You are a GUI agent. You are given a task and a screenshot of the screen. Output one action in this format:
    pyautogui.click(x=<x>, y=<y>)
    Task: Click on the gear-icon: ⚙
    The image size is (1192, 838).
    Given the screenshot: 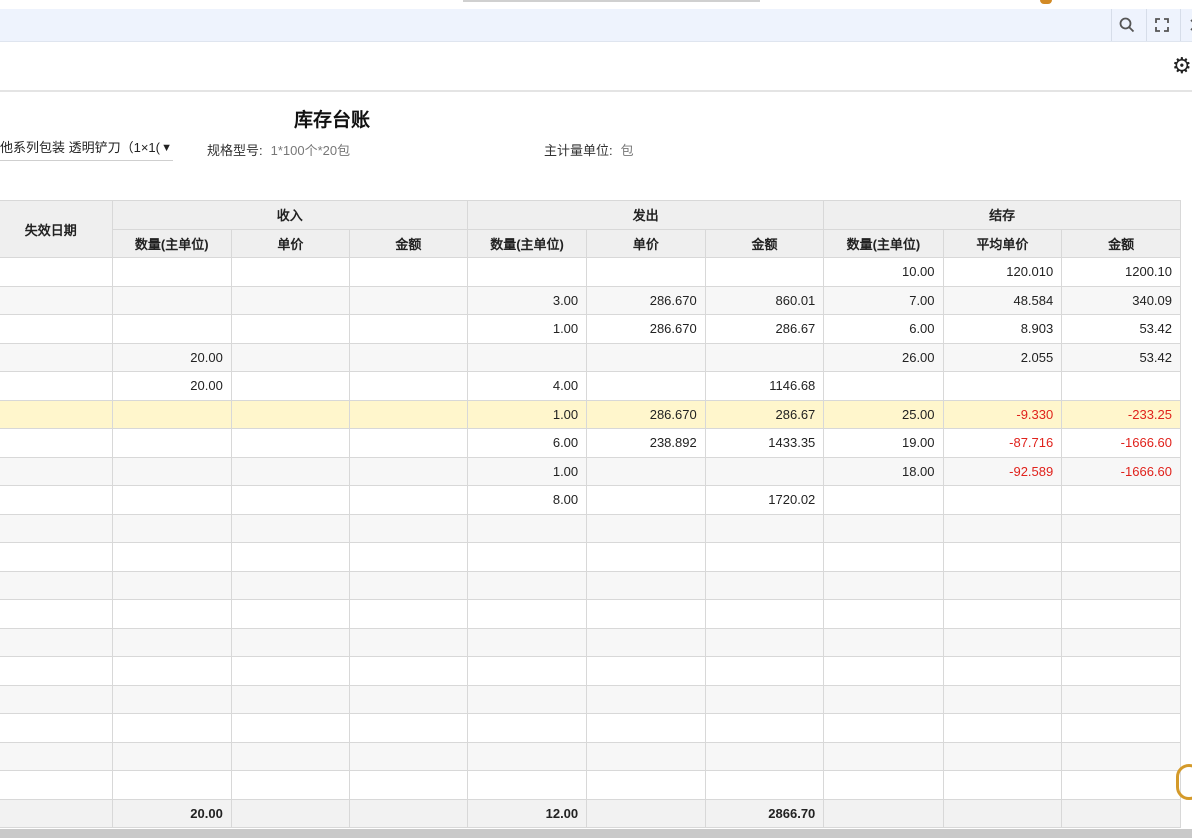 What is the action you would take?
    pyautogui.click(x=1182, y=66)
    